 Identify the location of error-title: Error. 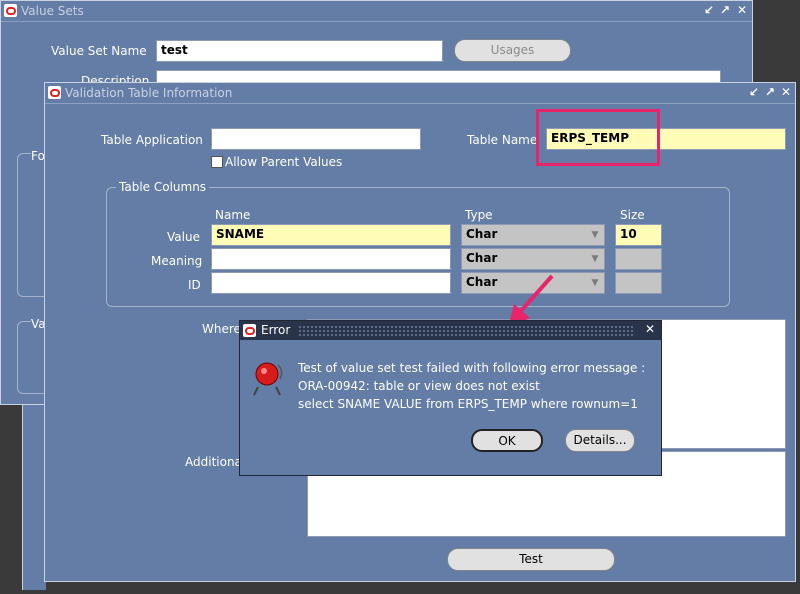
(276, 330).